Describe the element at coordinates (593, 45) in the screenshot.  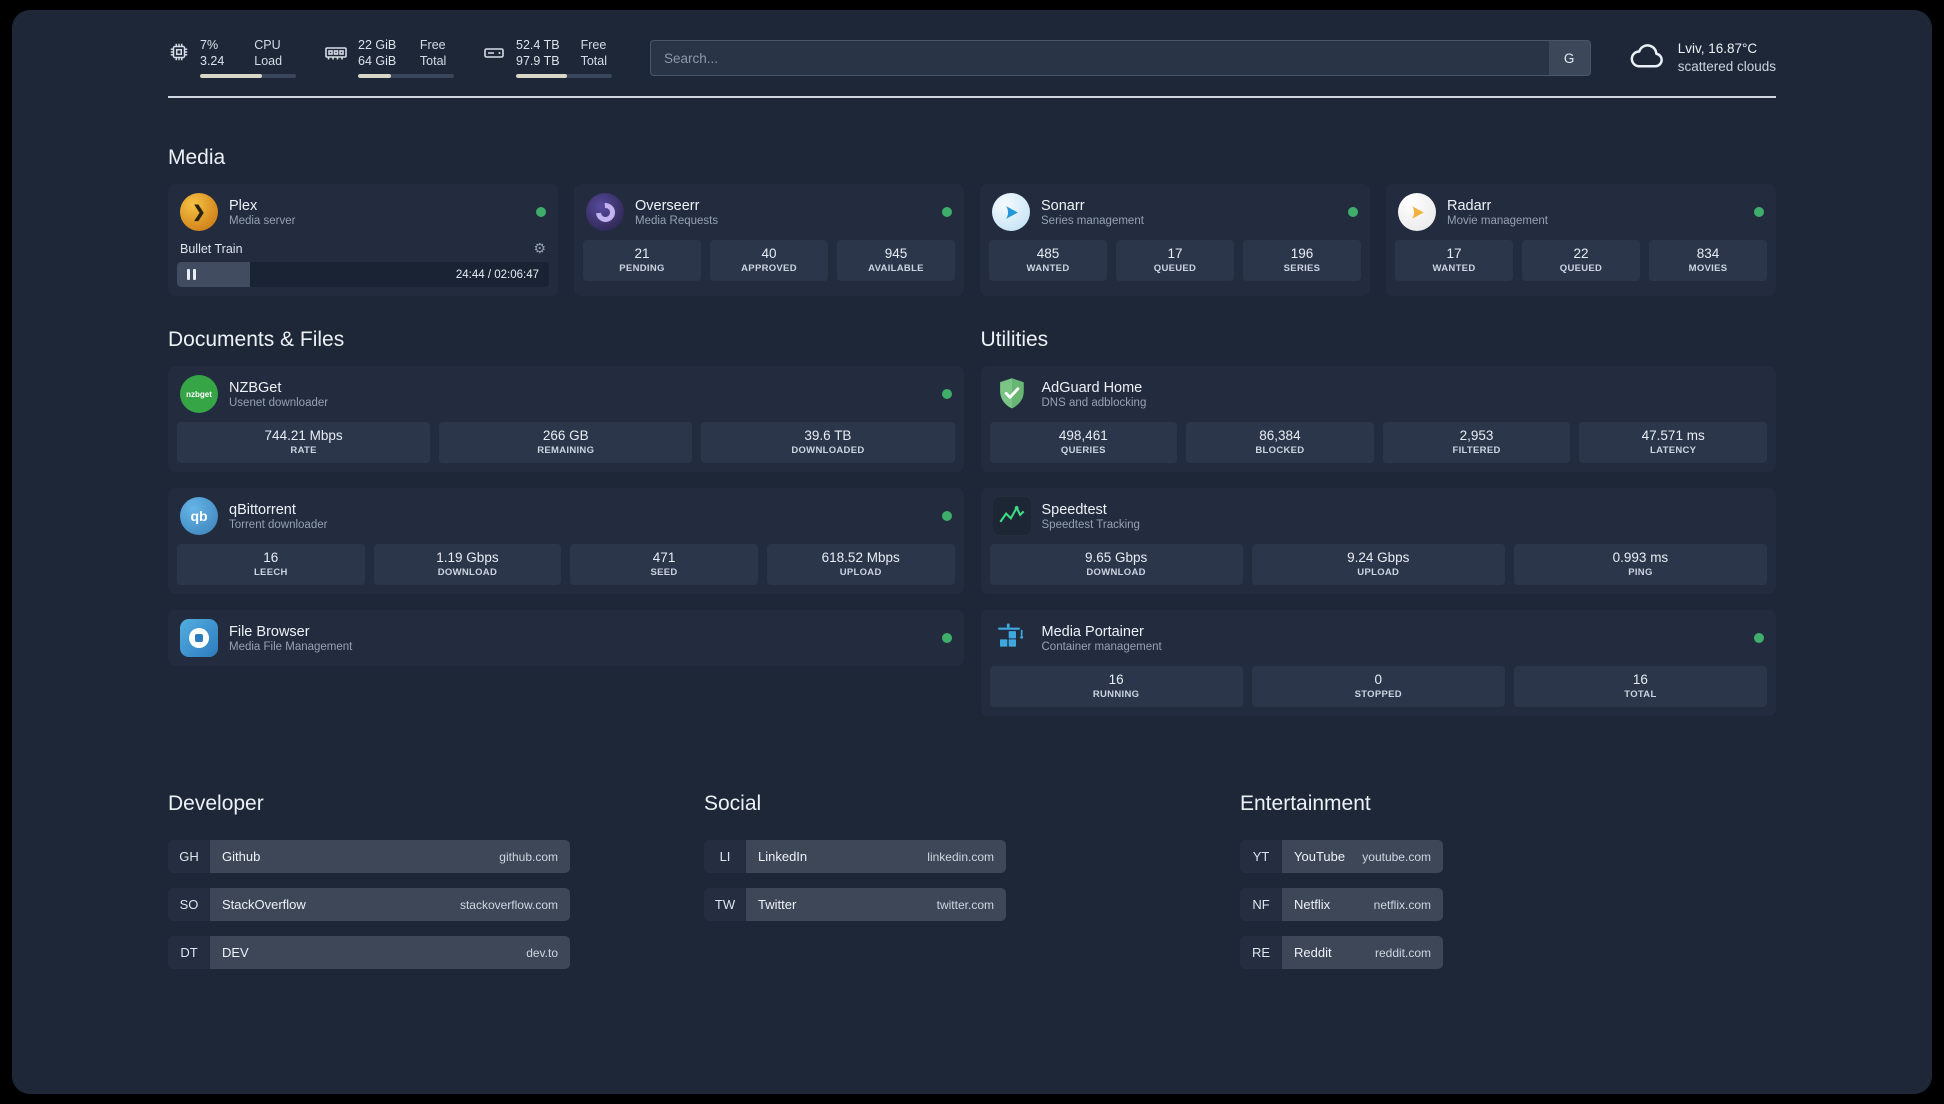
I see `disk-free-label: Free` at that location.